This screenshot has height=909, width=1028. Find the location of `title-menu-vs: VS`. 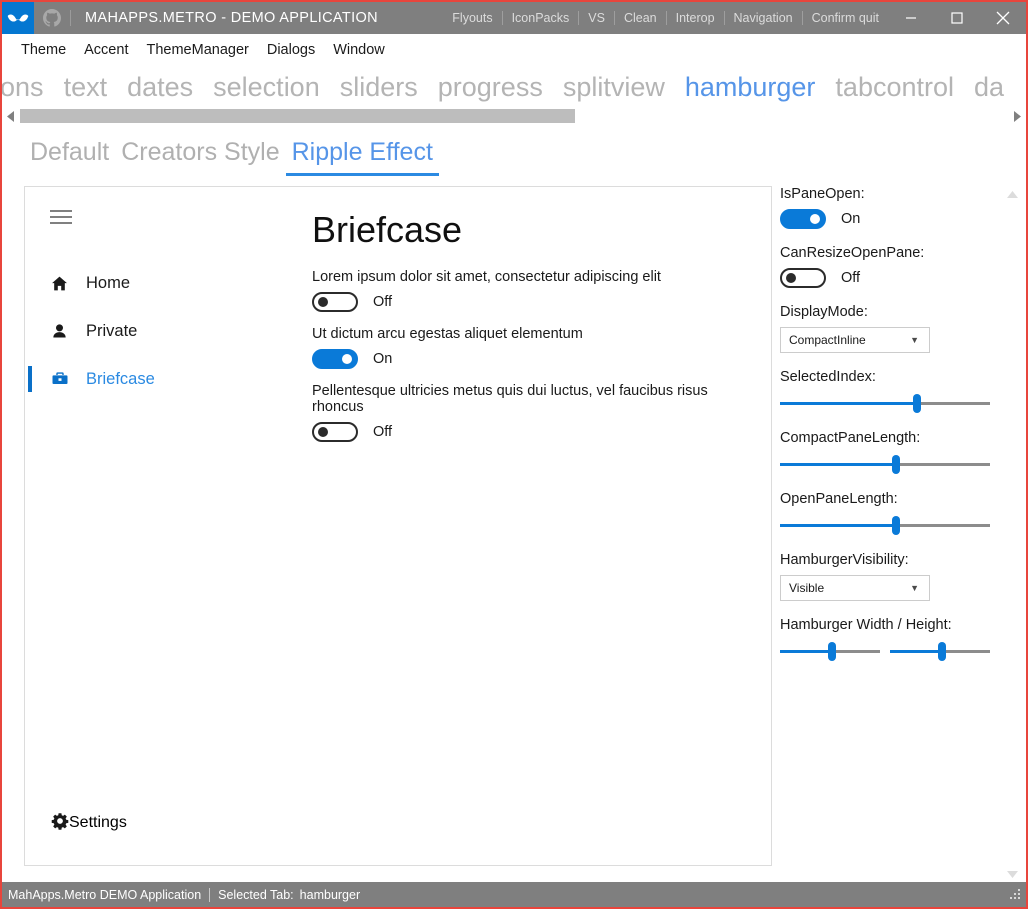

title-menu-vs: VS is located at coordinates (596, 18).